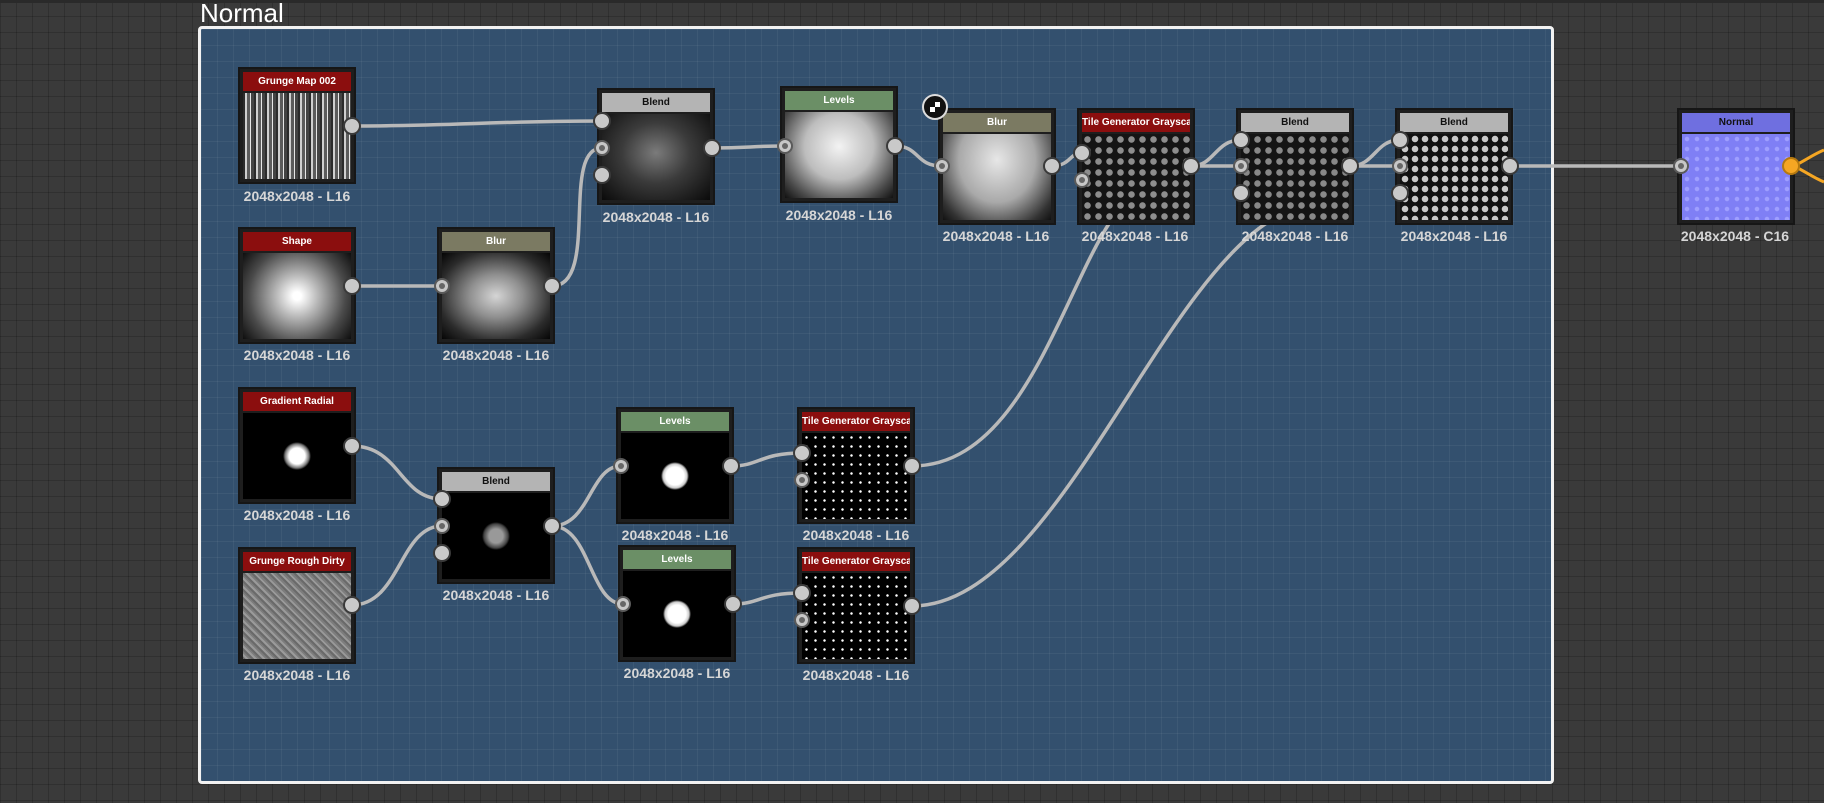  What do you see at coordinates (1791, 166) in the screenshot?
I see `output-port-active` at bounding box center [1791, 166].